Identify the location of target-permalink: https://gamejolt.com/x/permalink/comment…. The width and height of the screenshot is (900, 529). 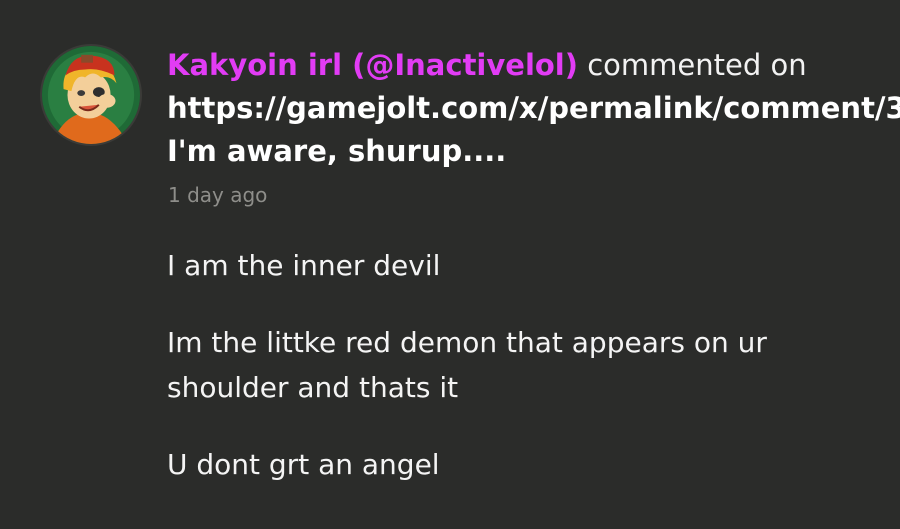
(533, 108).